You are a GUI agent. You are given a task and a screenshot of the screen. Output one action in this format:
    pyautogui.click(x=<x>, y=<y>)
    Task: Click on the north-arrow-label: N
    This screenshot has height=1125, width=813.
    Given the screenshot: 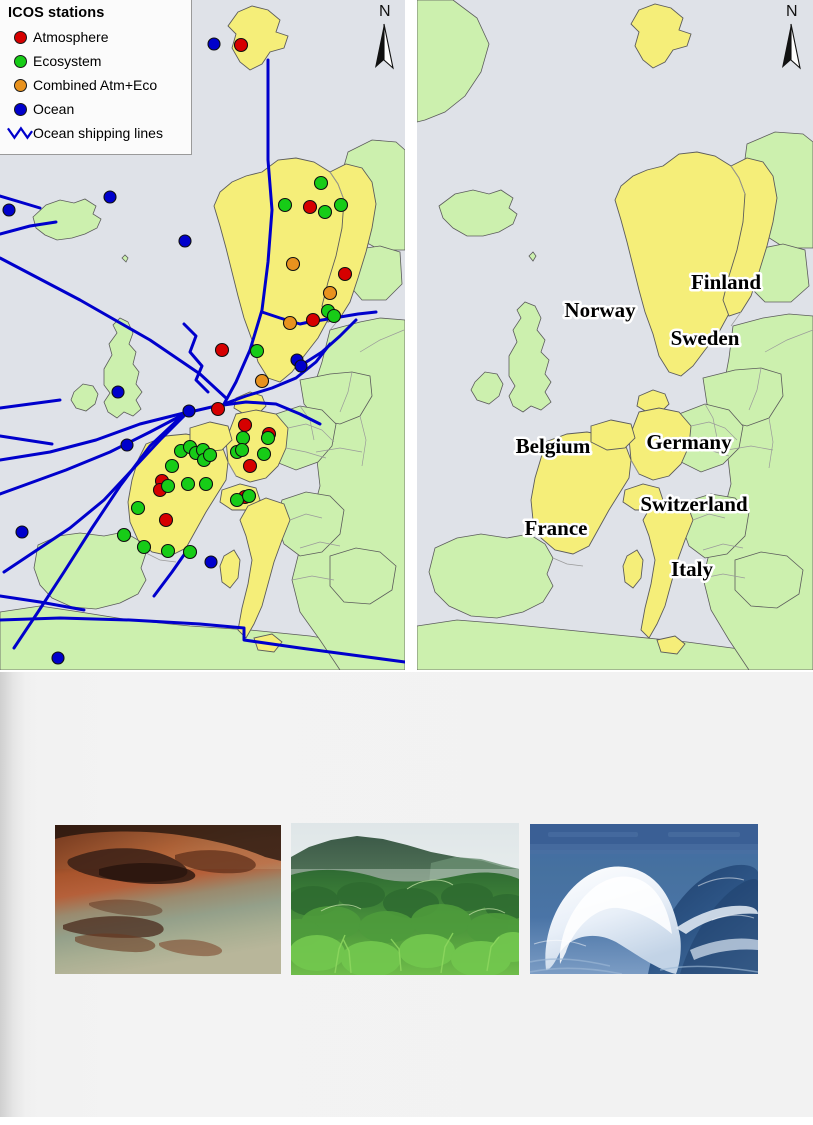 What is the action you would take?
    pyautogui.click(x=385, y=11)
    